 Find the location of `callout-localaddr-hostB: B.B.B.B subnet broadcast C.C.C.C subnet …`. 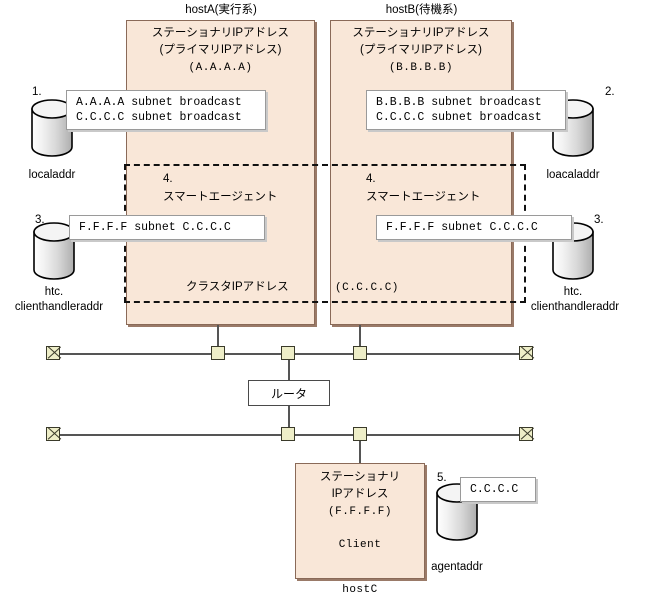

callout-localaddr-hostB: B.B.B.B subnet broadcast C.C.C.C subnet … is located at coordinates (466, 110).